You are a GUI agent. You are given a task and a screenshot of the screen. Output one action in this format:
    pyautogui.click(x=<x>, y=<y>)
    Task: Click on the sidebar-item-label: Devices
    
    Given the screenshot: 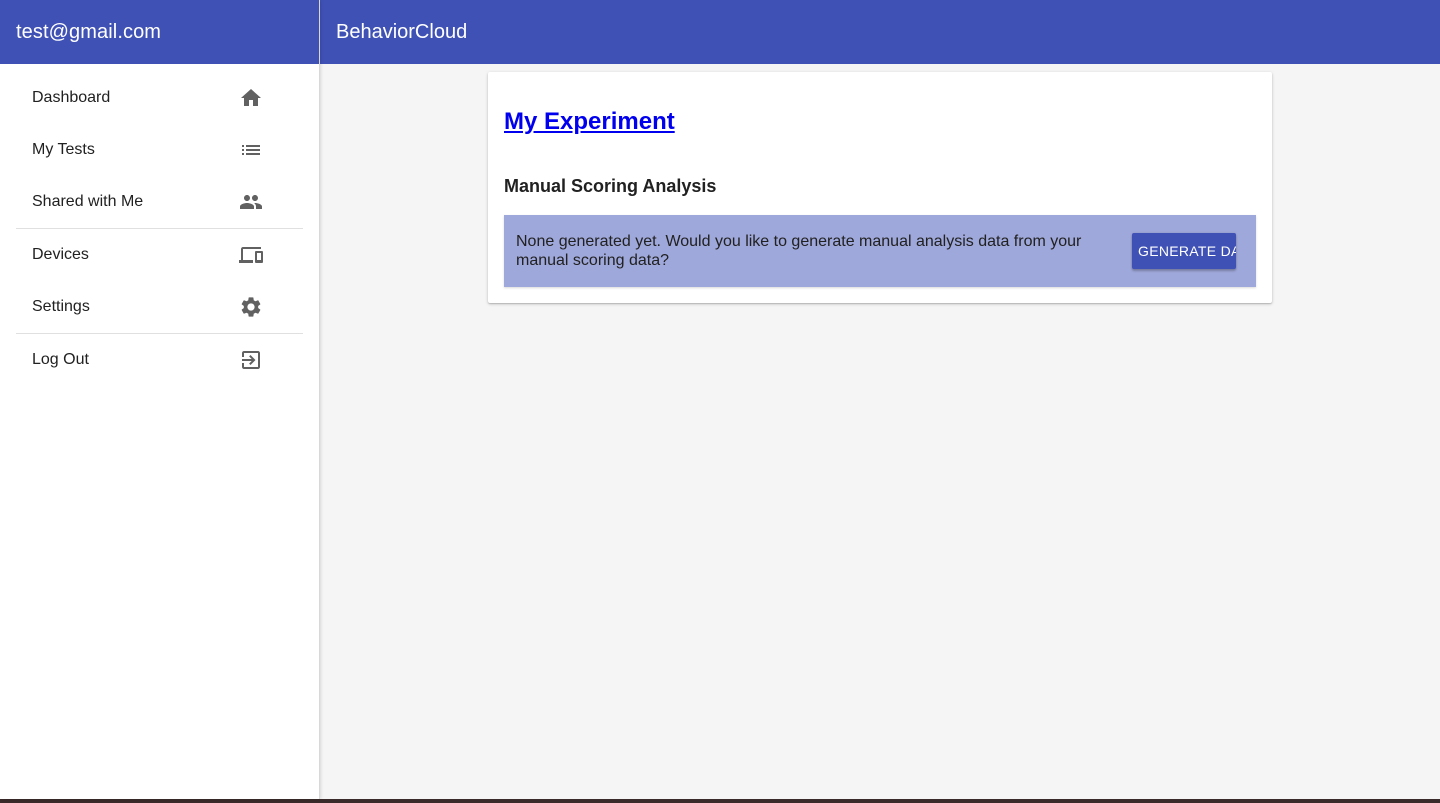 What is the action you would take?
    pyautogui.click(x=60, y=254)
    